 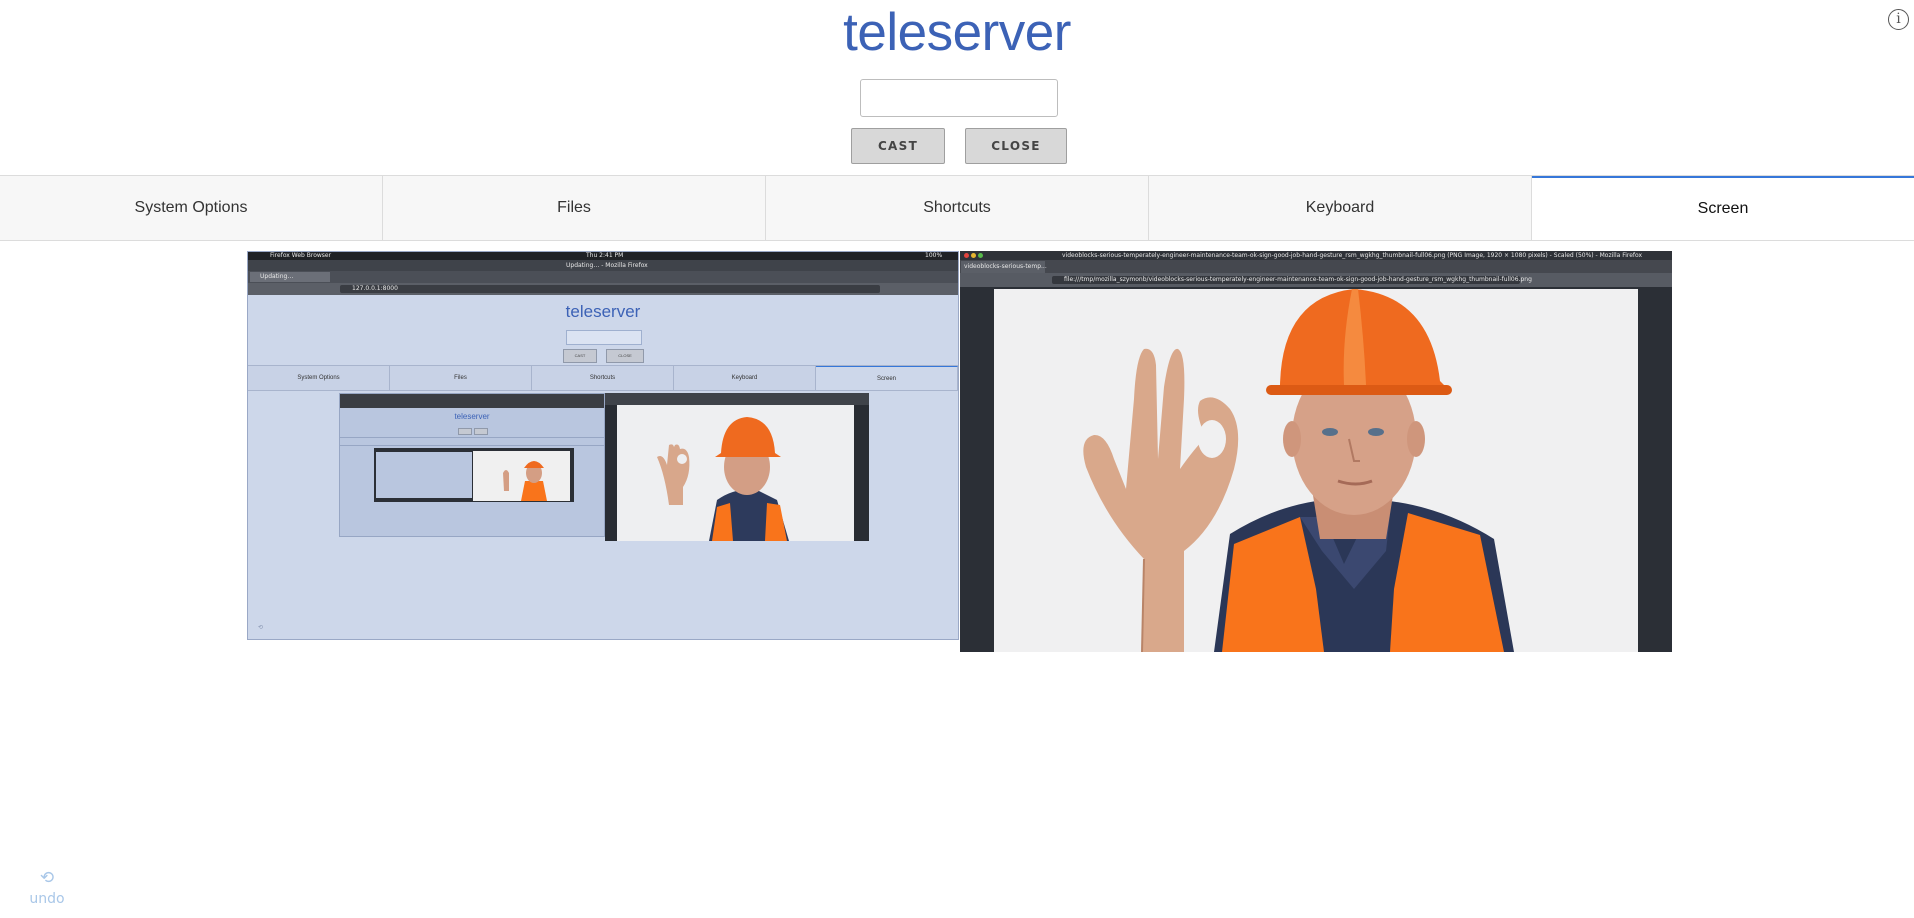 What do you see at coordinates (261, 628) in the screenshot?
I see `ghost-undo-icon: ⟲` at bounding box center [261, 628].